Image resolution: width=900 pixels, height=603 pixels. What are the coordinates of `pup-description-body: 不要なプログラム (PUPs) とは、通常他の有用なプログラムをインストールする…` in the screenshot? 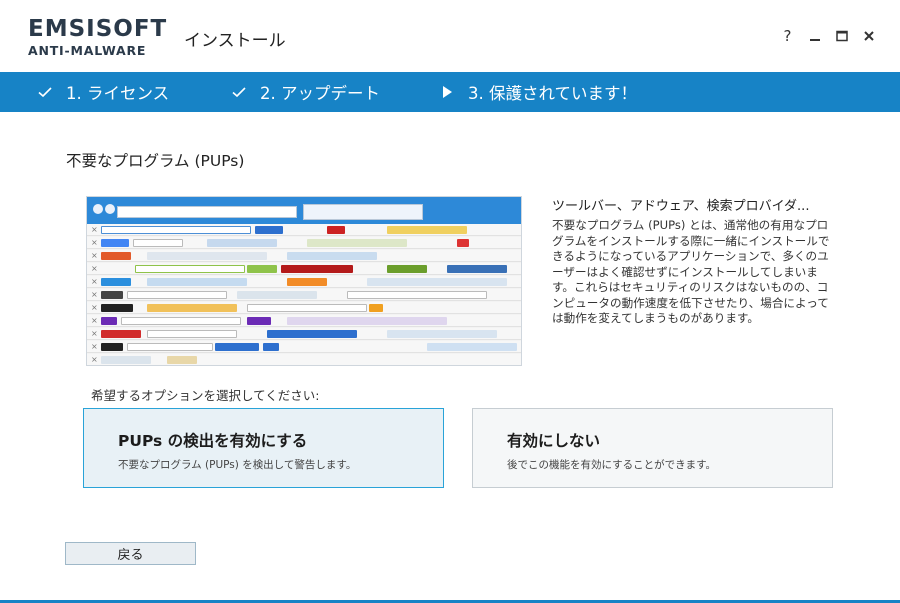 It's located at (691, 271).